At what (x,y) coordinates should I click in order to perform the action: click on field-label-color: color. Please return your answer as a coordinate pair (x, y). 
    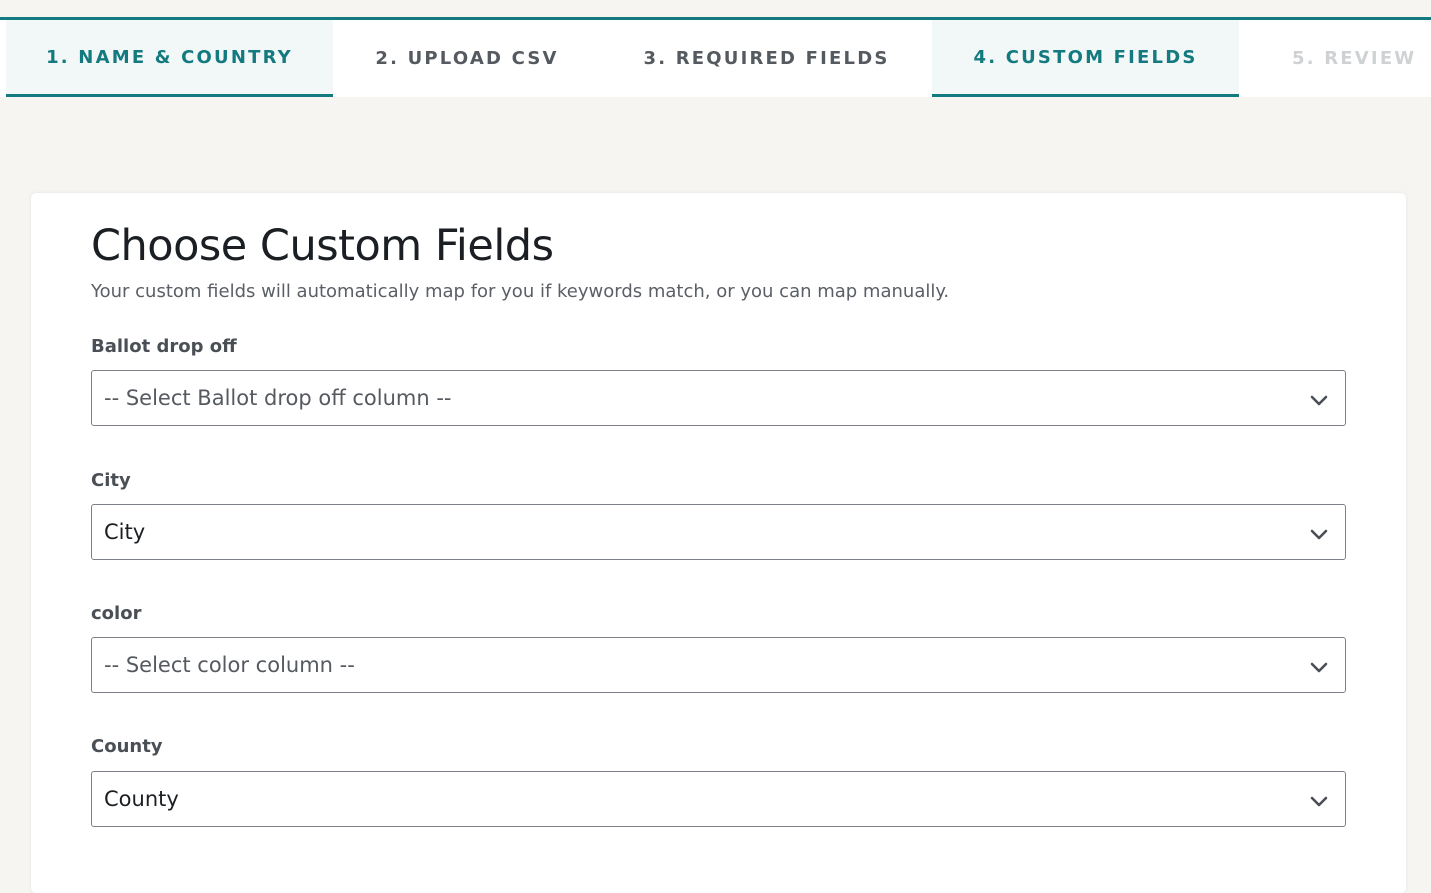
    Looking at the image, I should click on (116, 613).